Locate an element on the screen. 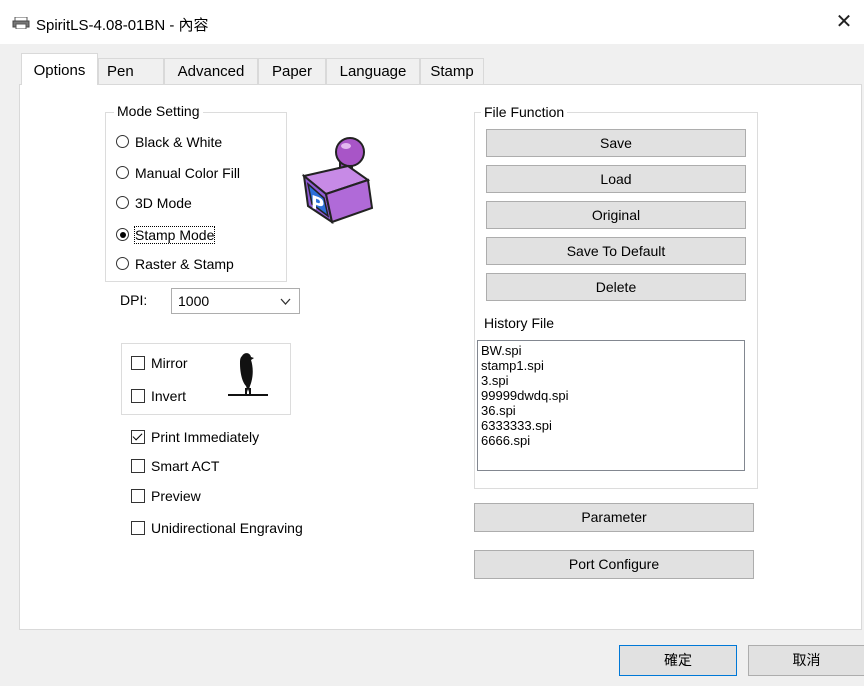 This screenshot has height=686, width=864. save-button: Save is located at coordinates (616, 143).